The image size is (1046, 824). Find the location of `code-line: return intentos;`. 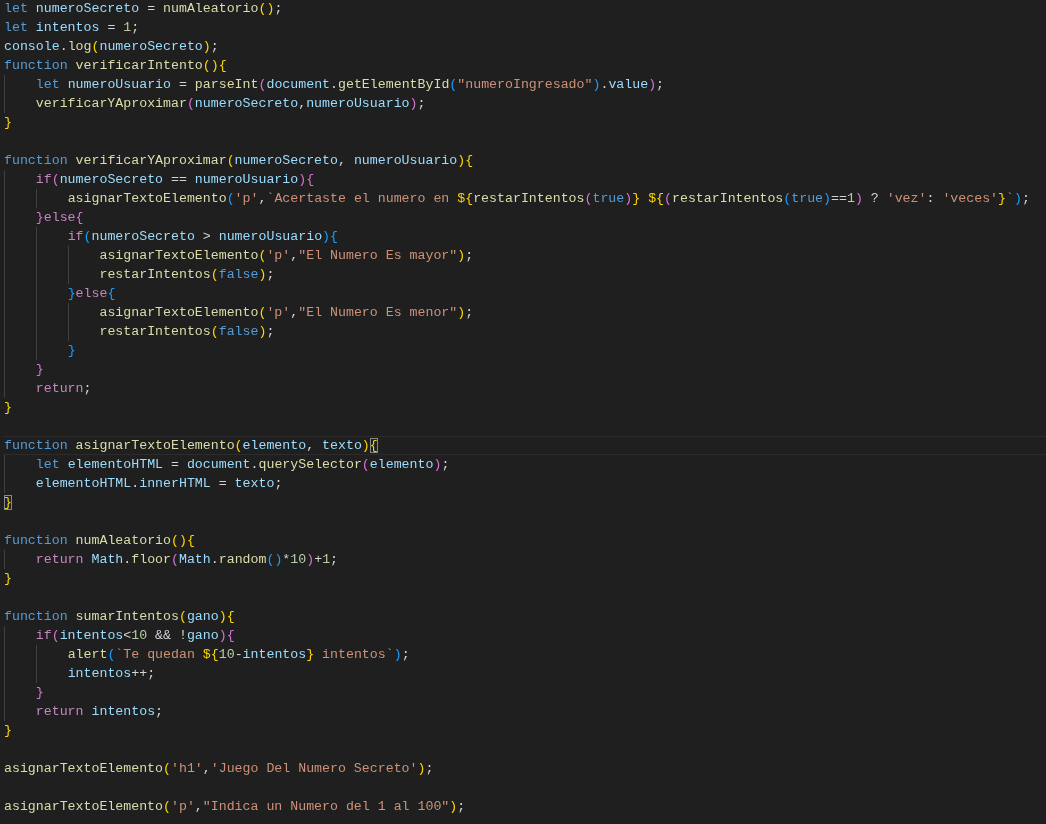

code-line: return intentos; is located at coordinates (525, 711).